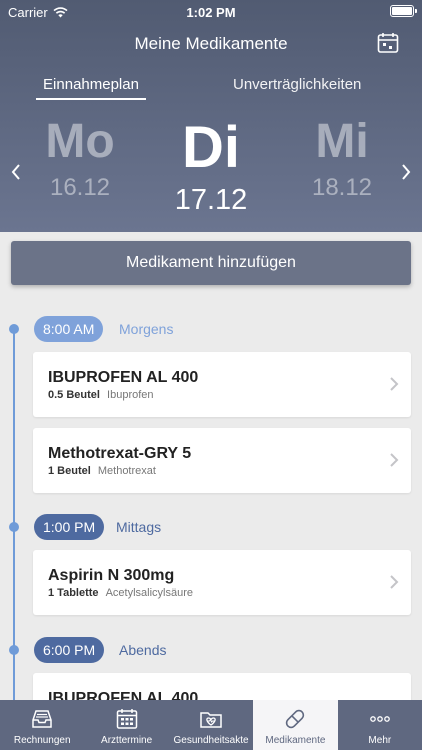  Describe the element at coordinates (69, 471) in the screenshot. I see `medication-dose: 1 Beutel` at that location.